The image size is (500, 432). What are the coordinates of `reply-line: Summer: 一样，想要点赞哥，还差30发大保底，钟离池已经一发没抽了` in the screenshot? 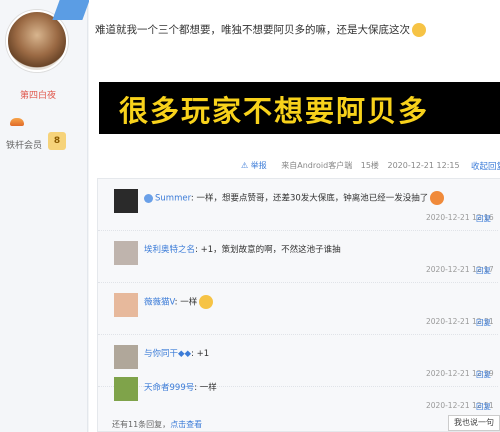 It's located at (294, 198).